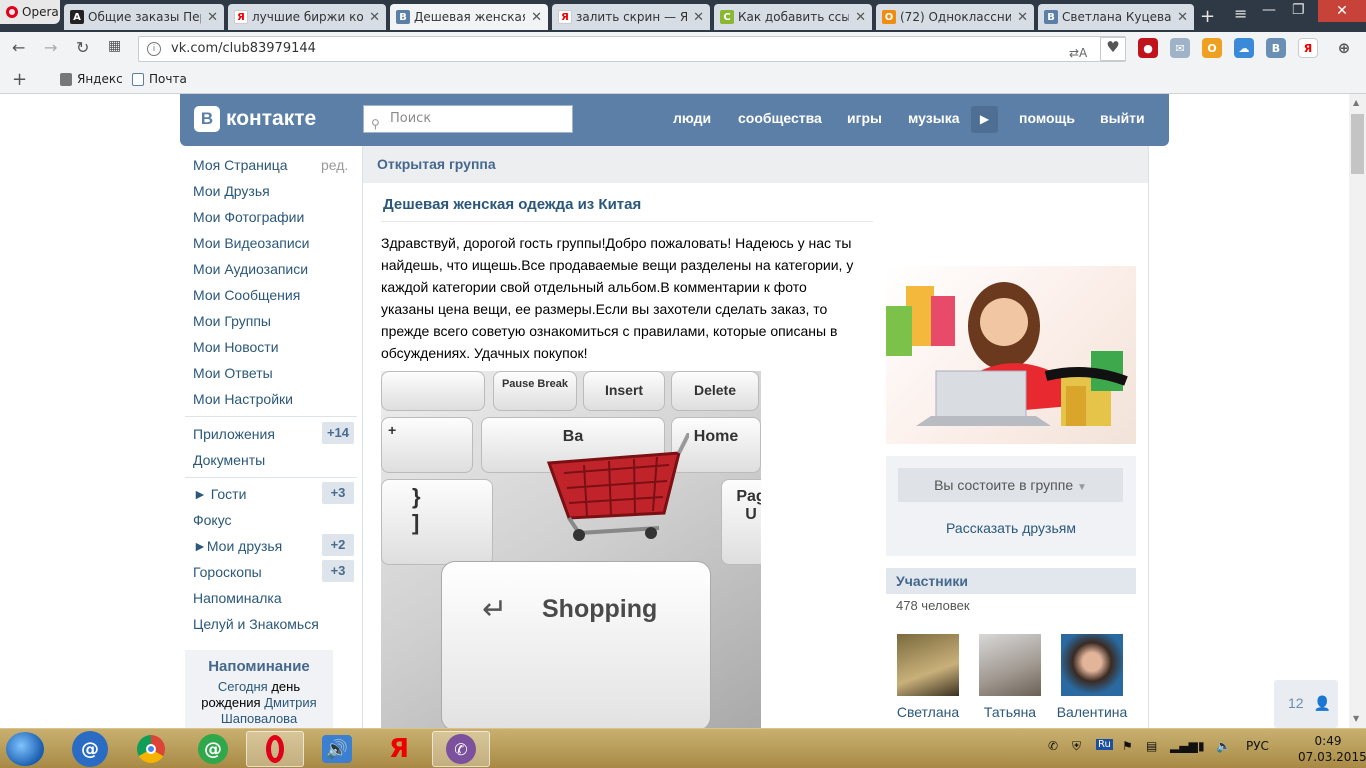 The height and width of the screenshot is (768, 1366). Describe the element at coordinates (1212, 48) in the screenshot. I see `odnoklassniki-extension-icon: О` at that location.